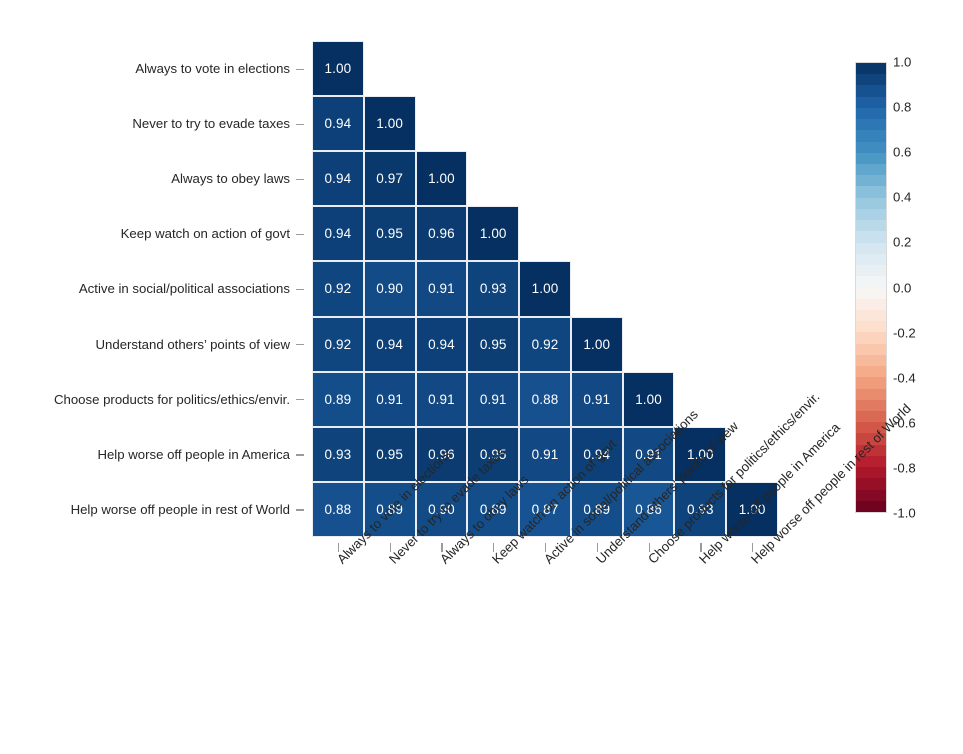 The height and width of the screenshot is (754, 963). I want to click on y-axis-label: Never to try to evade taxes, so click(211, 124).